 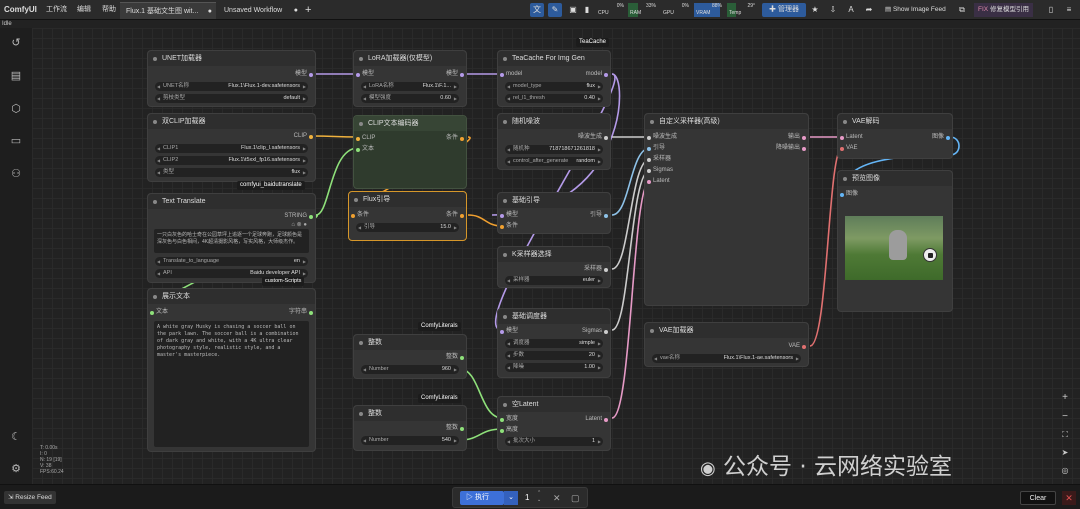 I want to click on stop-square-icon: ▢, so click(x=575, y=498).